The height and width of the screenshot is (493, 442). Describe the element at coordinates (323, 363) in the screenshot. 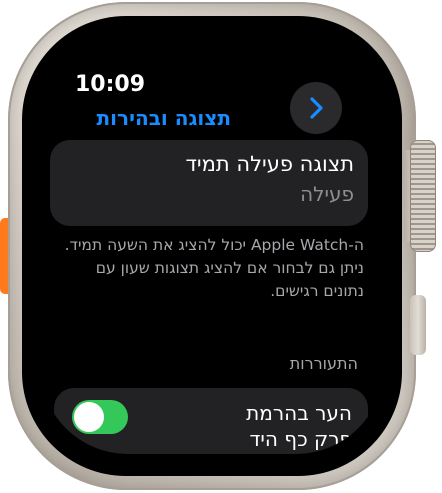

I see `wake-section-header: התעוררות` at that location.